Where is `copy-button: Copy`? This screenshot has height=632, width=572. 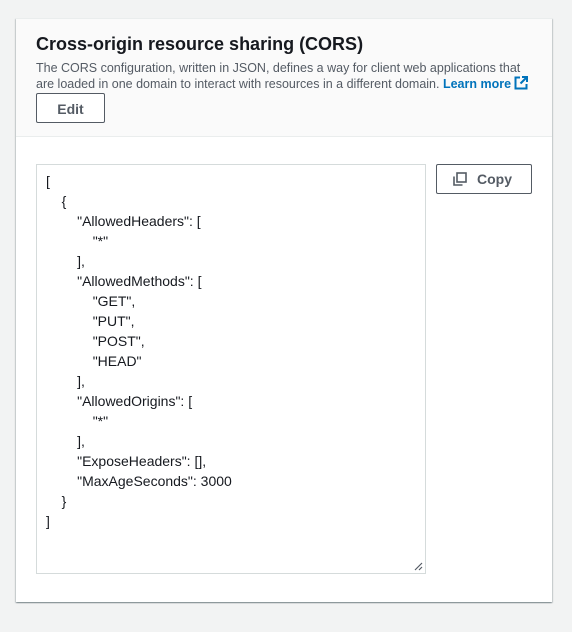 copy-button: Copy is located at coordinates (484, 179).